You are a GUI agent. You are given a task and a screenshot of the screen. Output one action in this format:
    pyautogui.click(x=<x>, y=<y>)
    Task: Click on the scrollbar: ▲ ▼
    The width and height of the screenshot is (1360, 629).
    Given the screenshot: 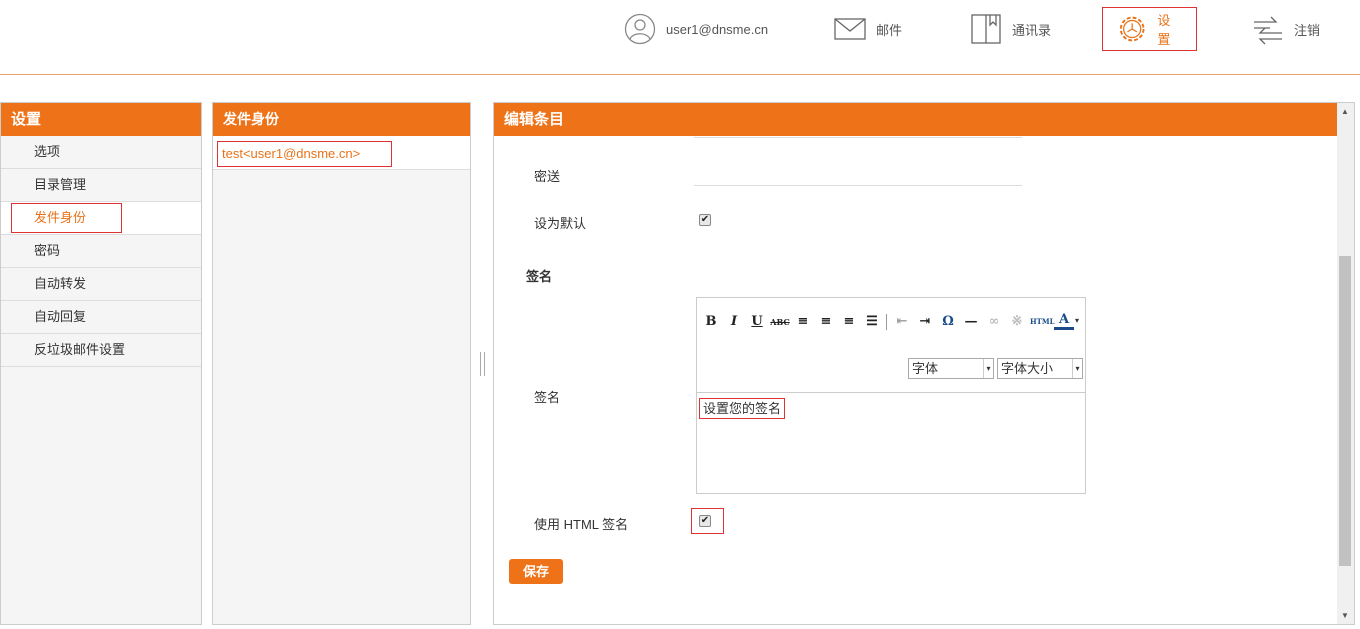 What is the action you would take?
    pyautogui.click(x=1345, y=363)
    